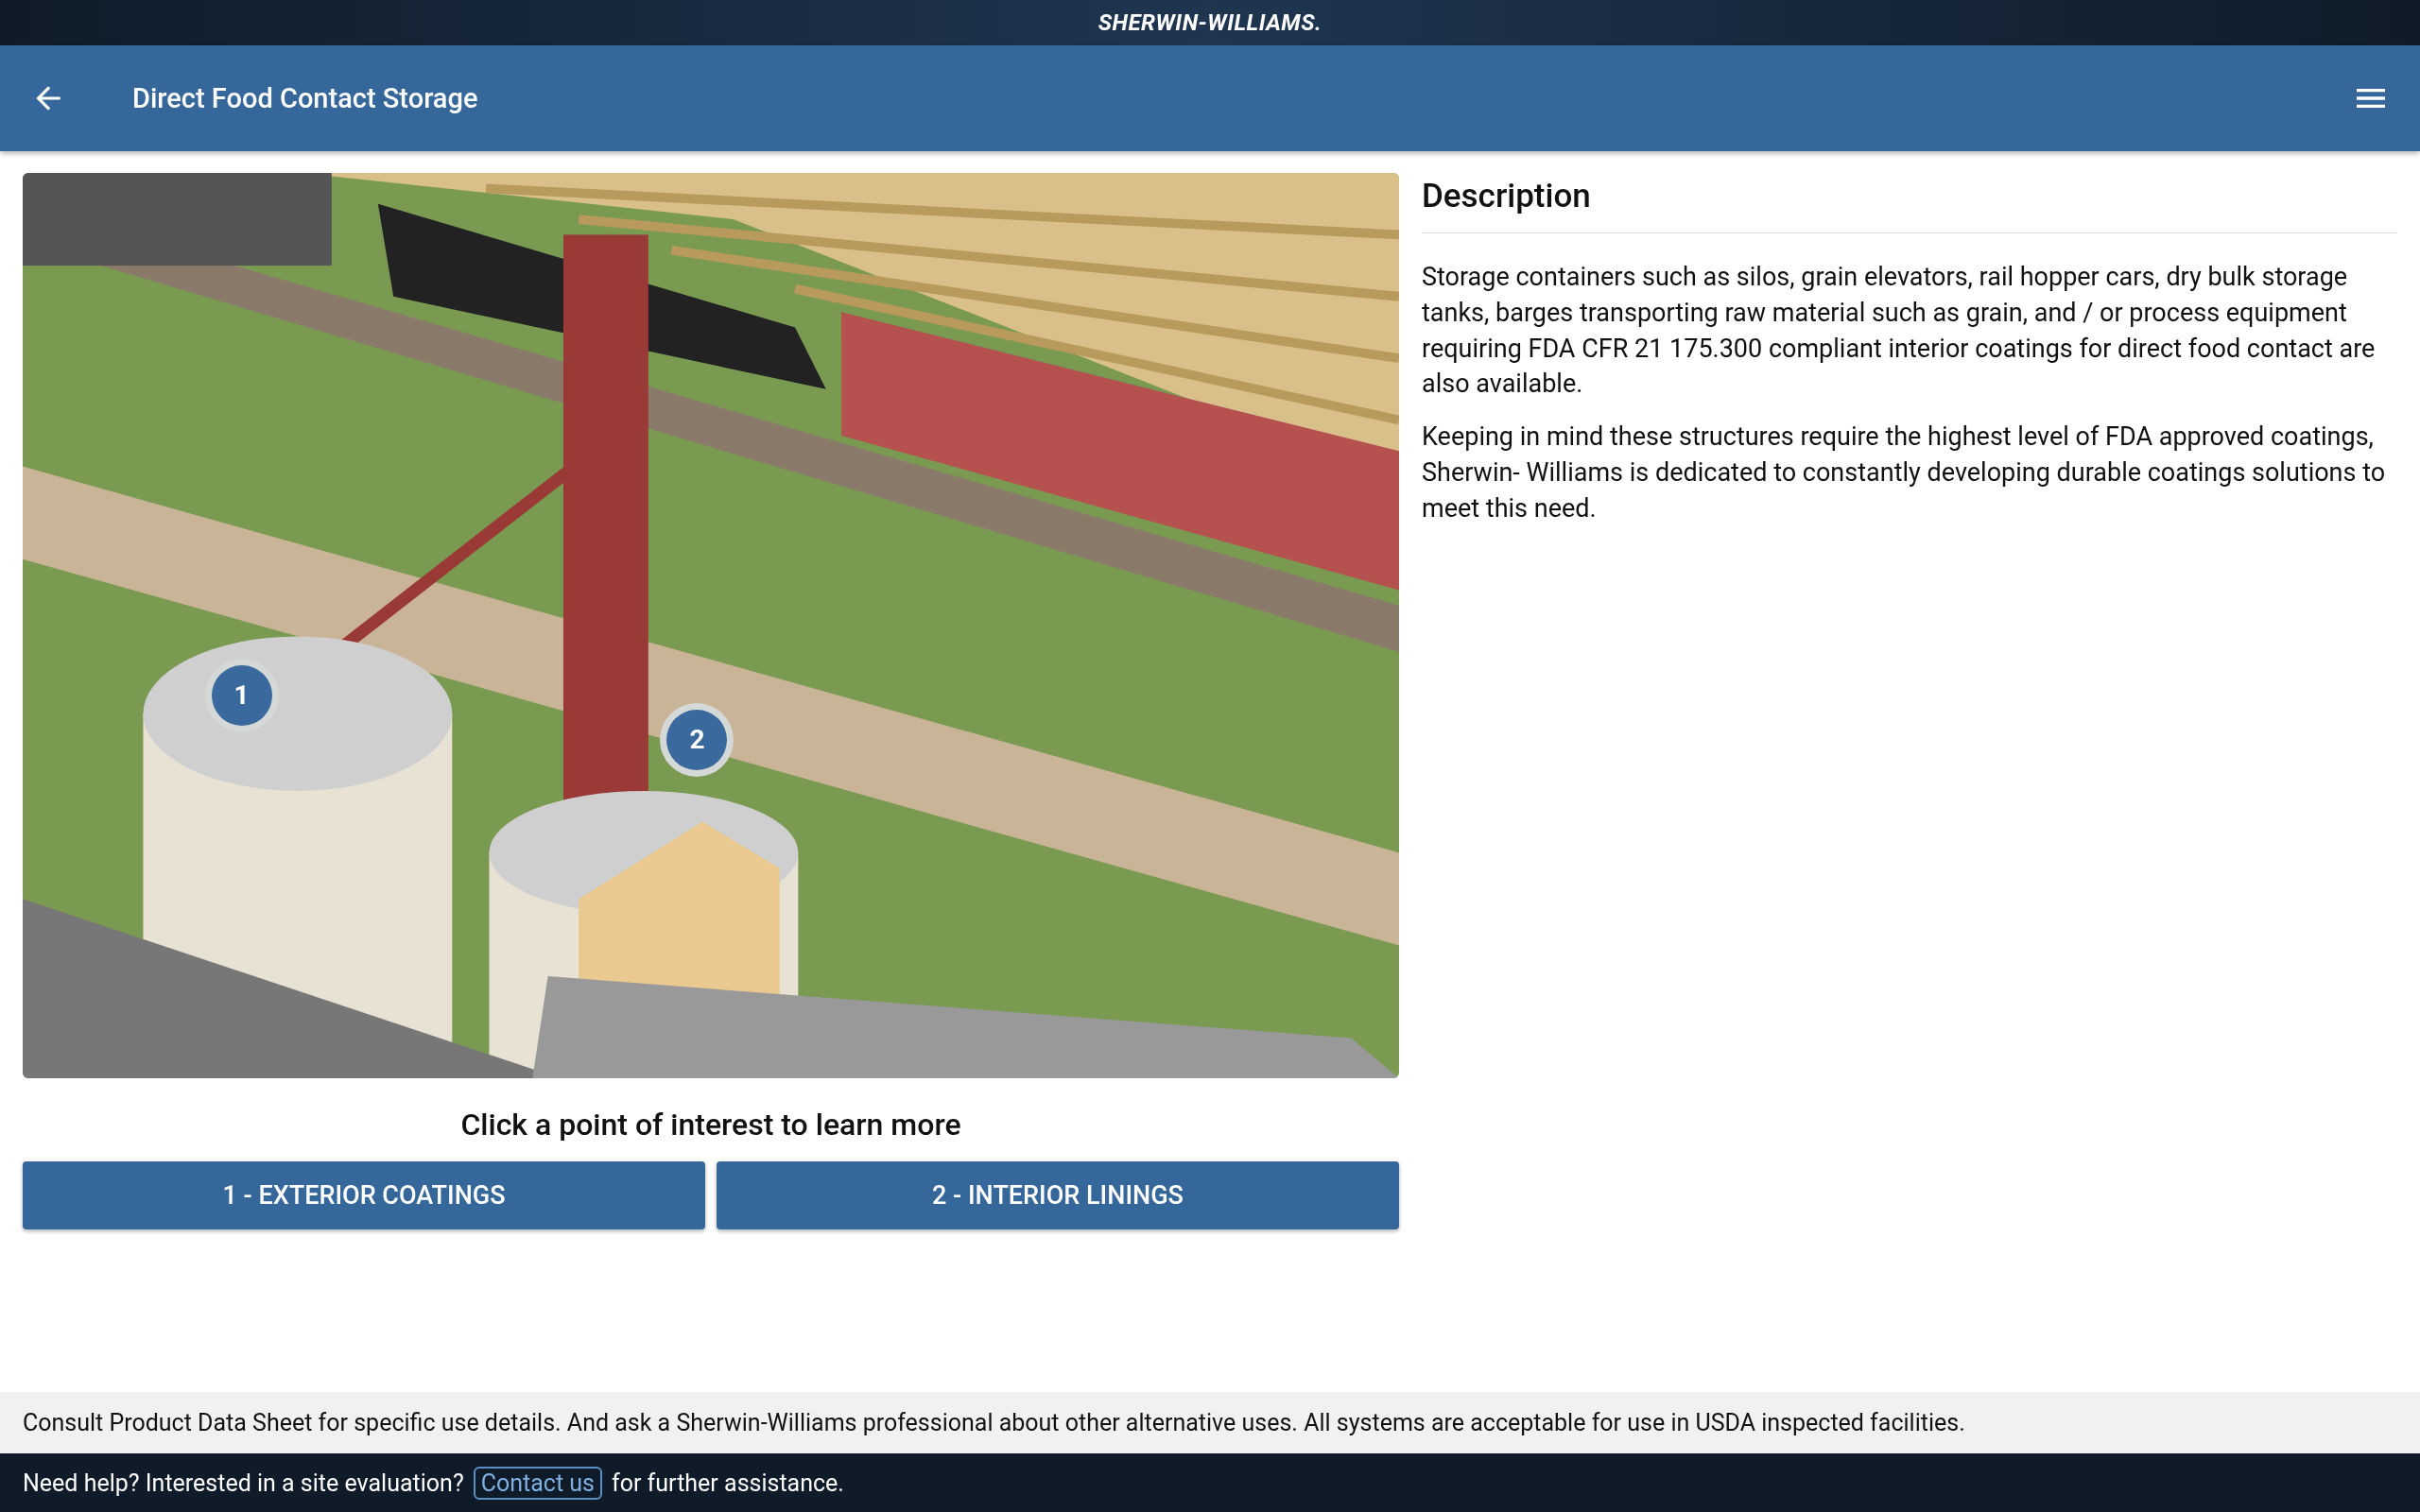  Describe the element at coordinates (364, 1195) in the screenshot. I see `section-button: 1 - EXTERIOR COATINGS` at that location.